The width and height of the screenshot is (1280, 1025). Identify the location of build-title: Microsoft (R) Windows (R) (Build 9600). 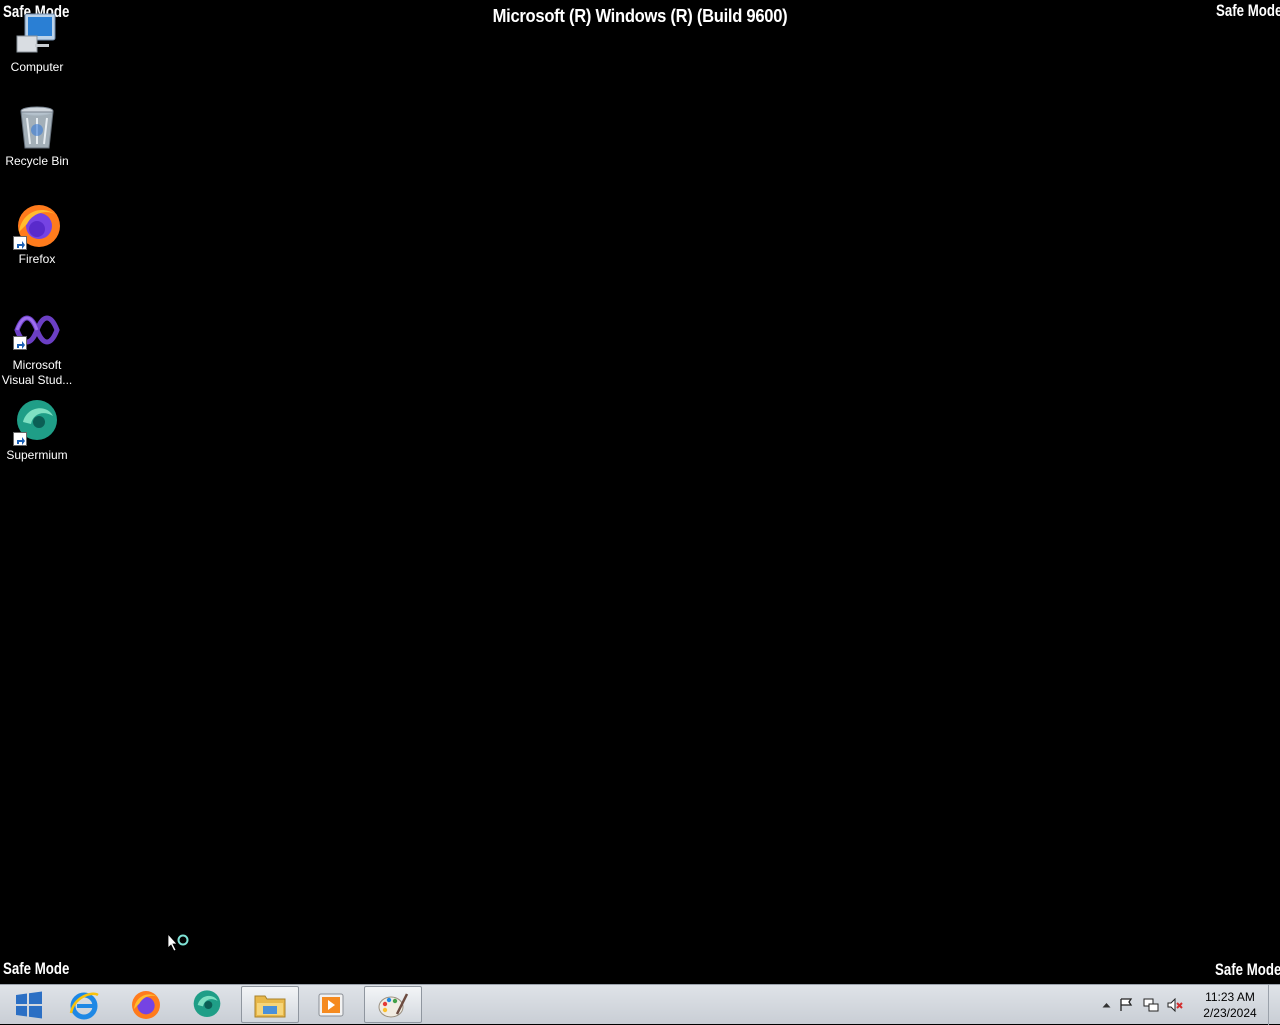
(640, 16).